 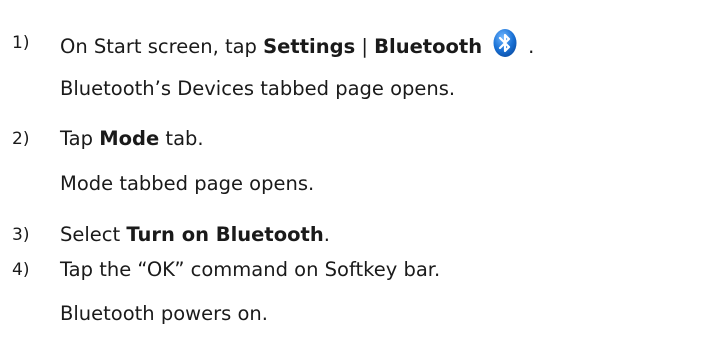 What do you see at coordinates (181, 138) in the screenshot?
I see `step-text-post: tab.` at bounding box center [181, 138].